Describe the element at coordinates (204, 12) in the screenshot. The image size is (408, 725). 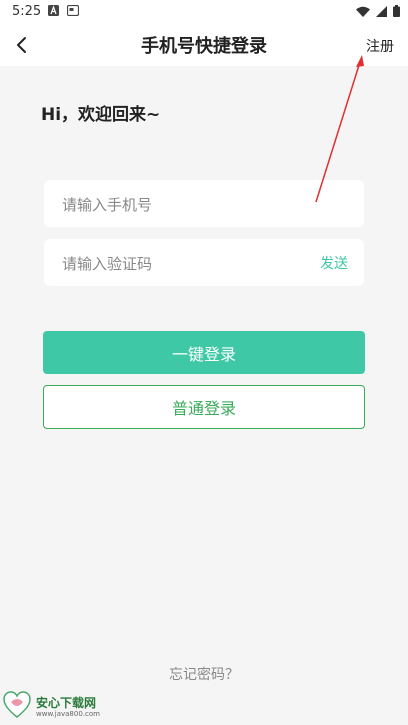
I see `status-bar: 5:25` at that location.